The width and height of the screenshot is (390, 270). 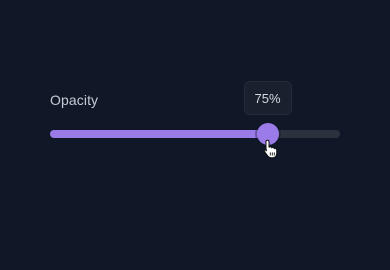 I want to click on slider-track, so click(x=195, y=134).